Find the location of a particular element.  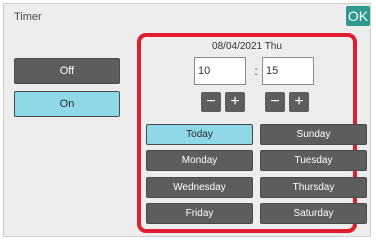

date-label: 08/04/2021 Thu is located at coordinates (247, 46).